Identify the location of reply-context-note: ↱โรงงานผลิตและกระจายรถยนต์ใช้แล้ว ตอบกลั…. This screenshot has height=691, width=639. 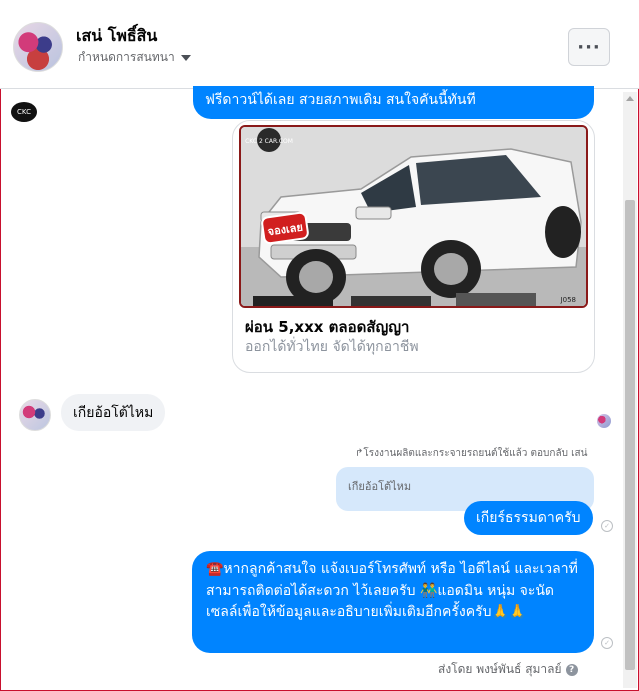
(471, 453).